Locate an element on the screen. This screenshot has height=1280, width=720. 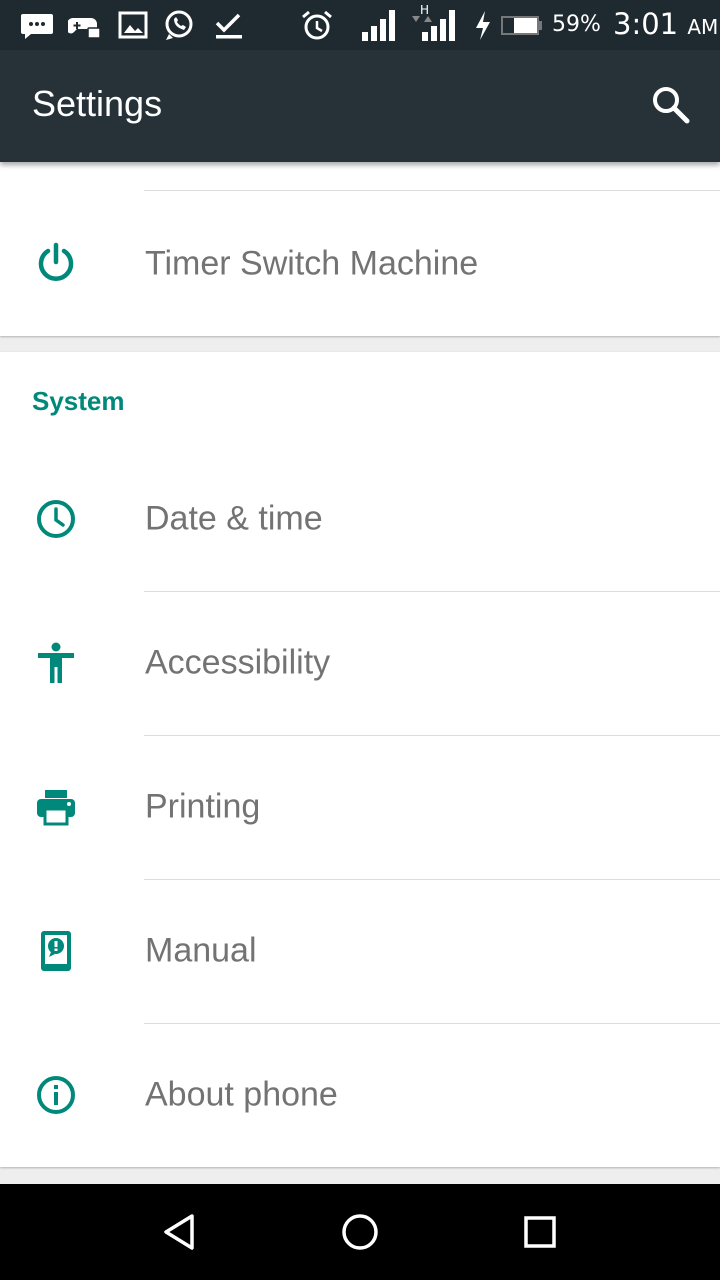
message-icon is located at coordinates (37, 26).